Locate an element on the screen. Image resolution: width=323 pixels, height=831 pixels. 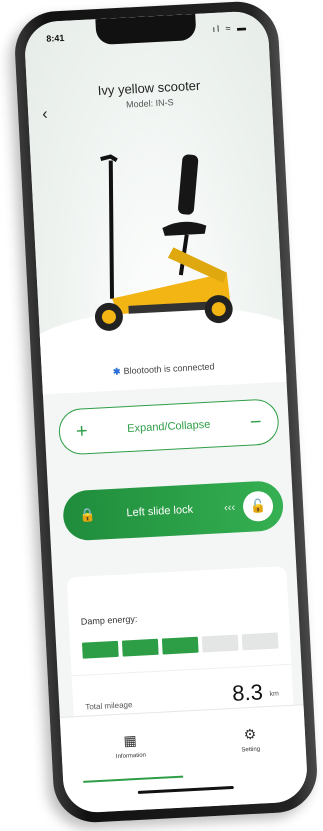
plus-button: + is located at coordinates (81, 432).